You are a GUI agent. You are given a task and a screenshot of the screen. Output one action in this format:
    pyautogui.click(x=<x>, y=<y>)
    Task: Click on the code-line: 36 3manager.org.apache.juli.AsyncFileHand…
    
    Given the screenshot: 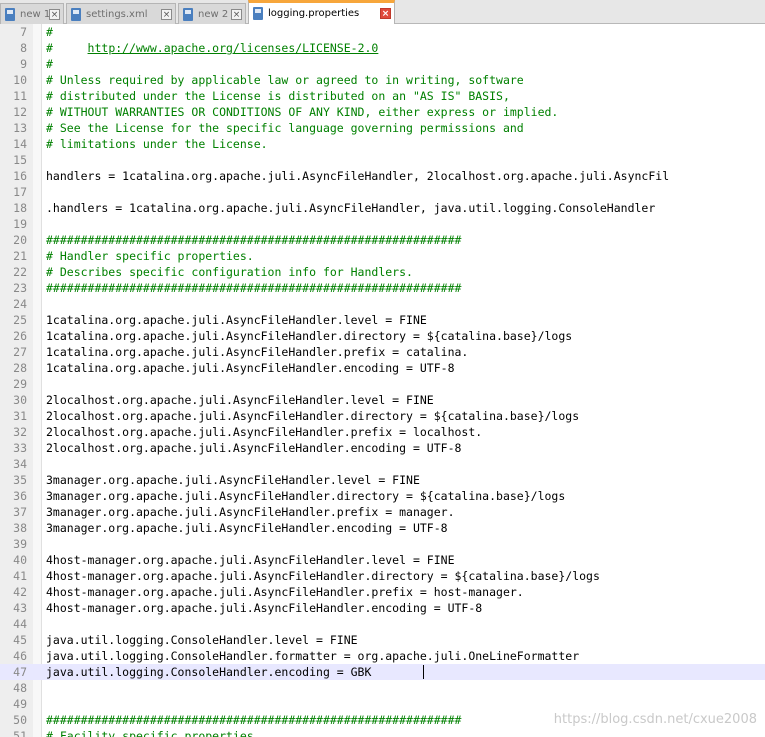 What is the action you would take?
    pyautogui.click(x=382, y=496)
    